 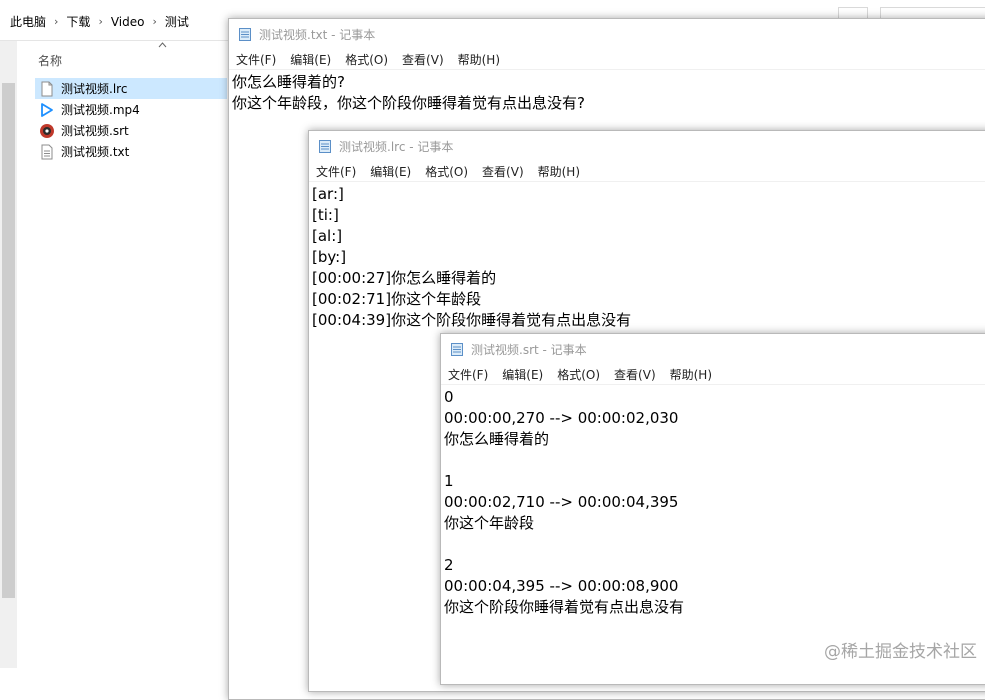 What do you see at coordinates (131, 130) in the screenshot?
I see `file-row-srt: 测试视频.srt` at bounding box center [131, 130].